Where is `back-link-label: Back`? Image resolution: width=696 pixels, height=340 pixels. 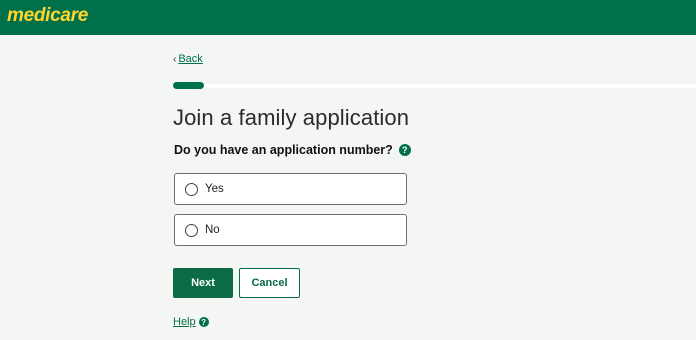
back-link-label: Back is located at coordinates (190, 59).